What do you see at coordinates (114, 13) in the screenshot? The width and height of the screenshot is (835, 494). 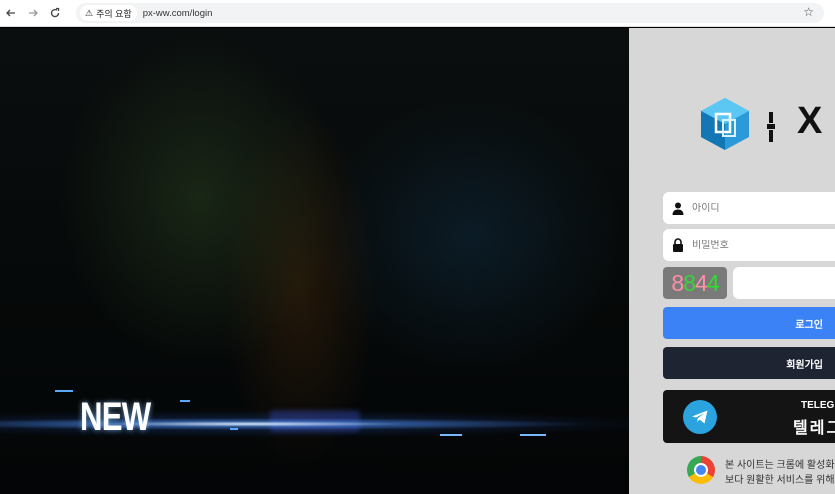 I see `security-chip-label: 주의 요함` at bounding box center [114, 13].